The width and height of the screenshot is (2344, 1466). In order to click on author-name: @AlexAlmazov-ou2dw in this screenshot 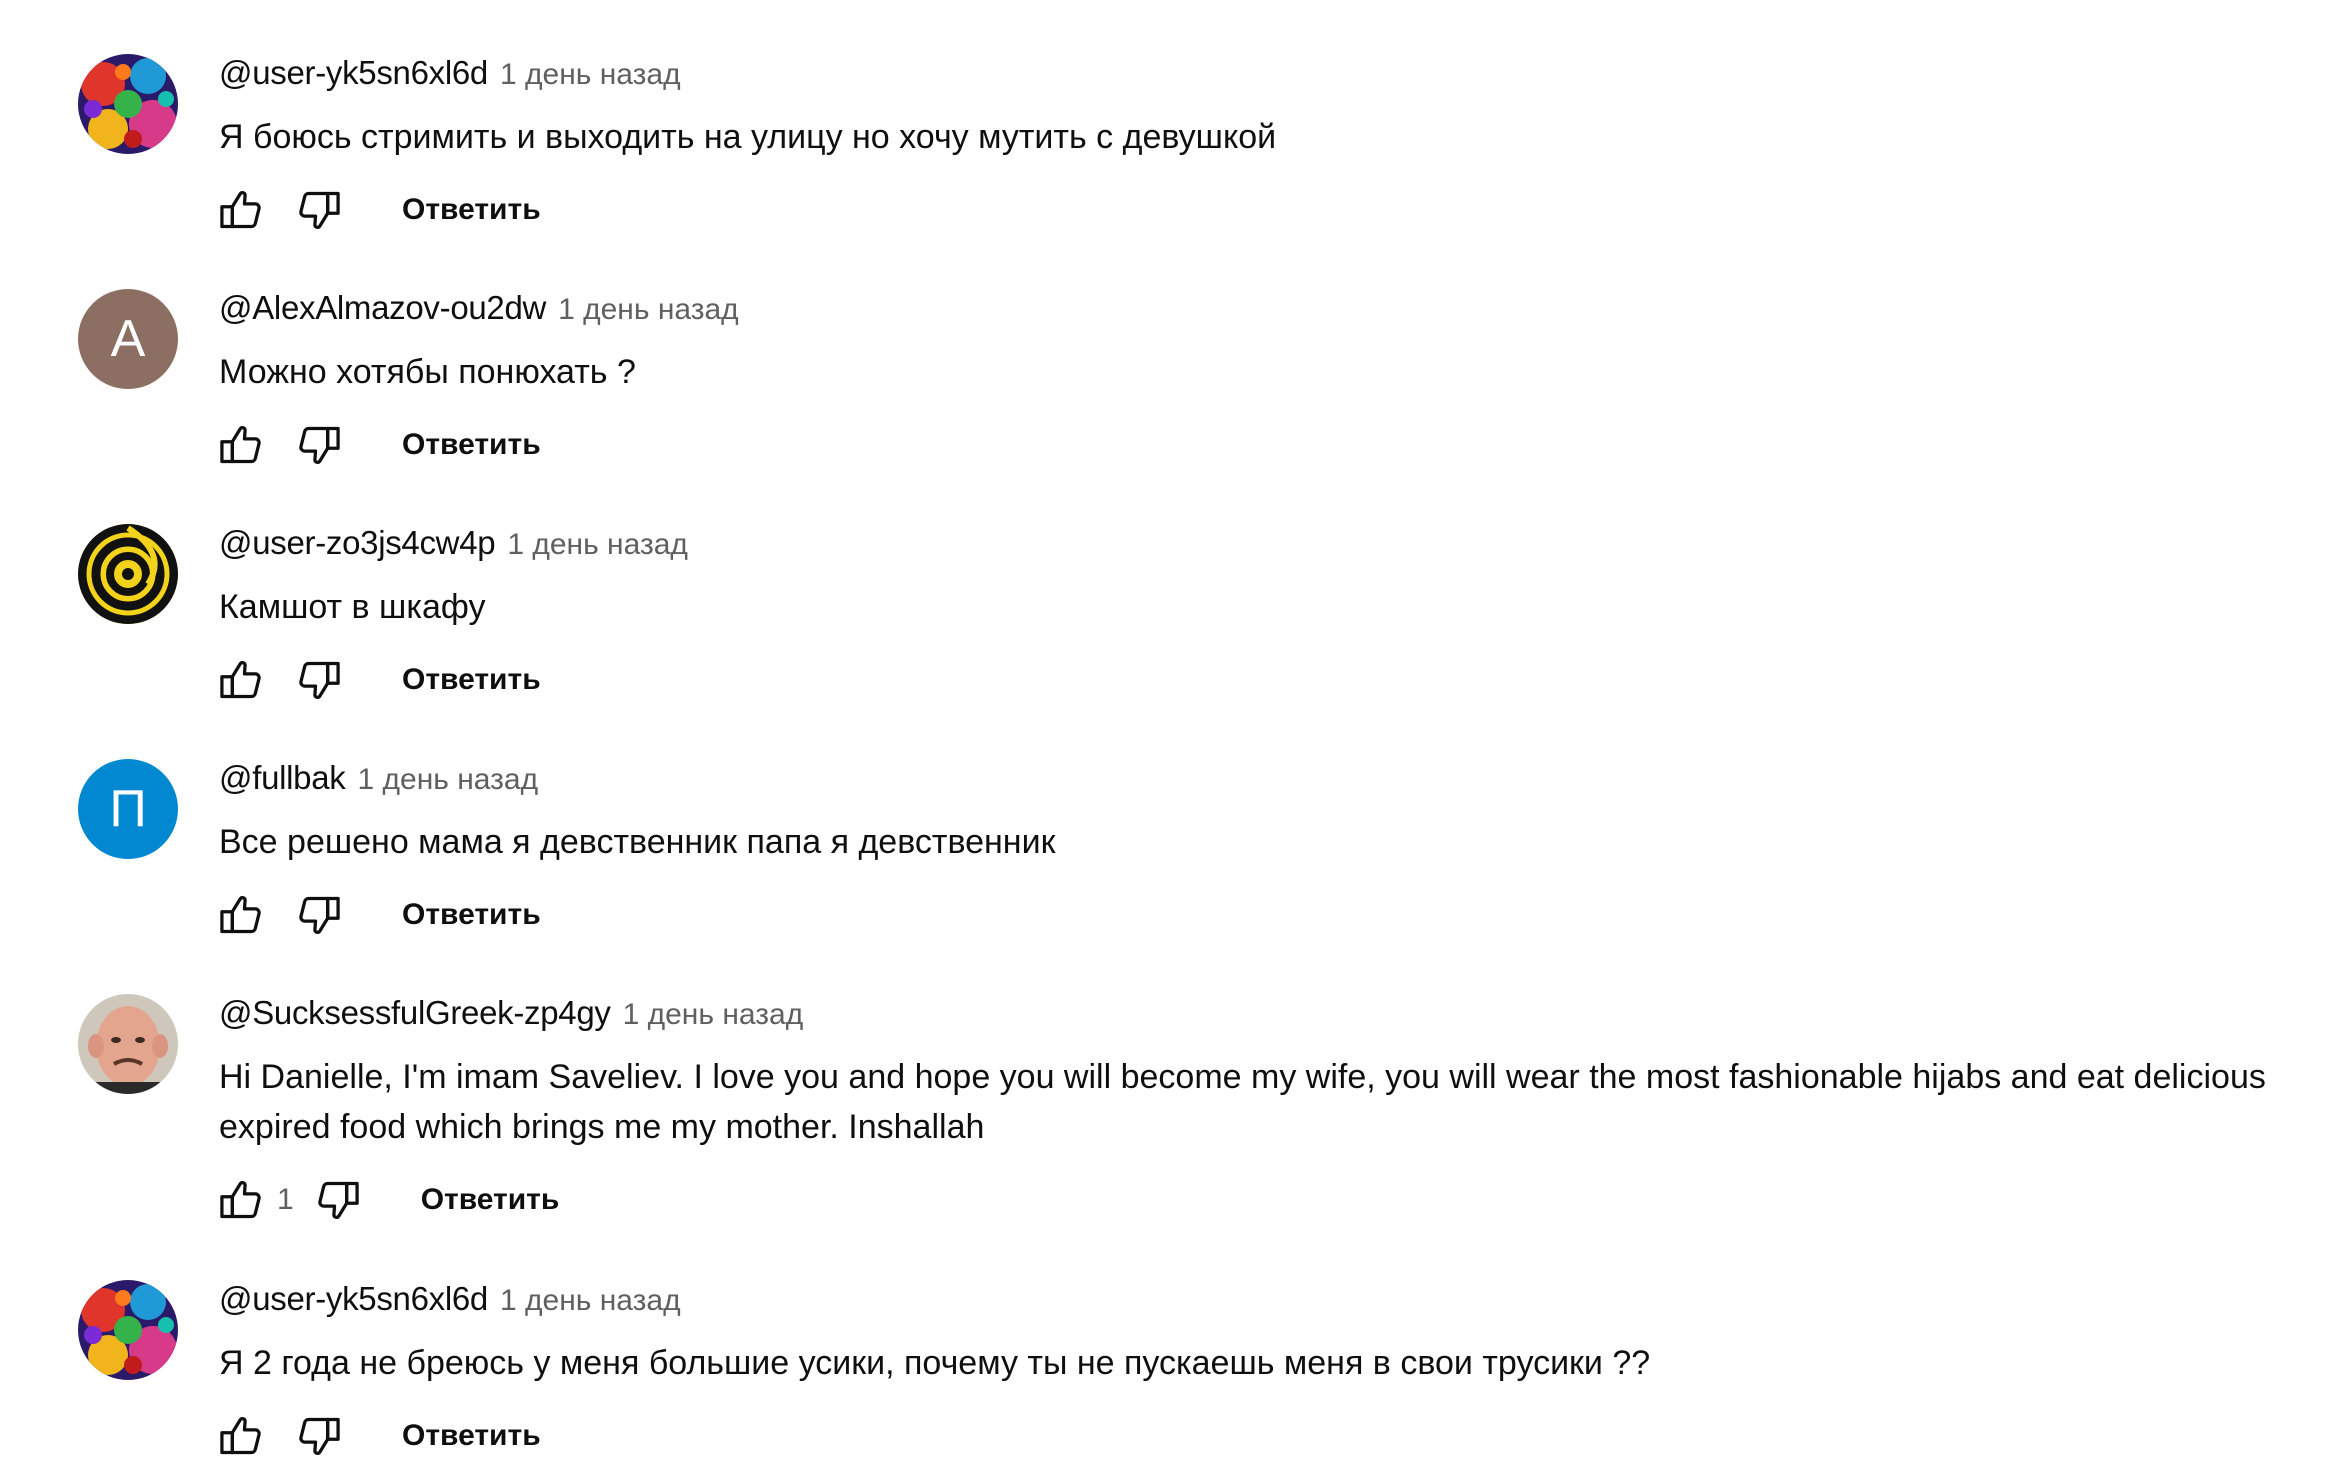, I will do `click(382, 308)`.